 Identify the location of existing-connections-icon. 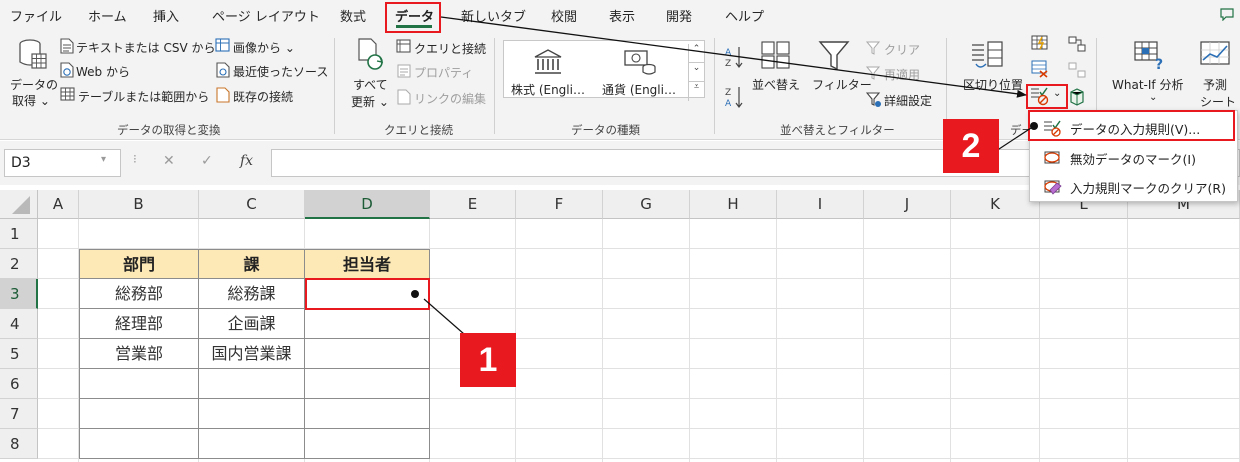
(223, 95).